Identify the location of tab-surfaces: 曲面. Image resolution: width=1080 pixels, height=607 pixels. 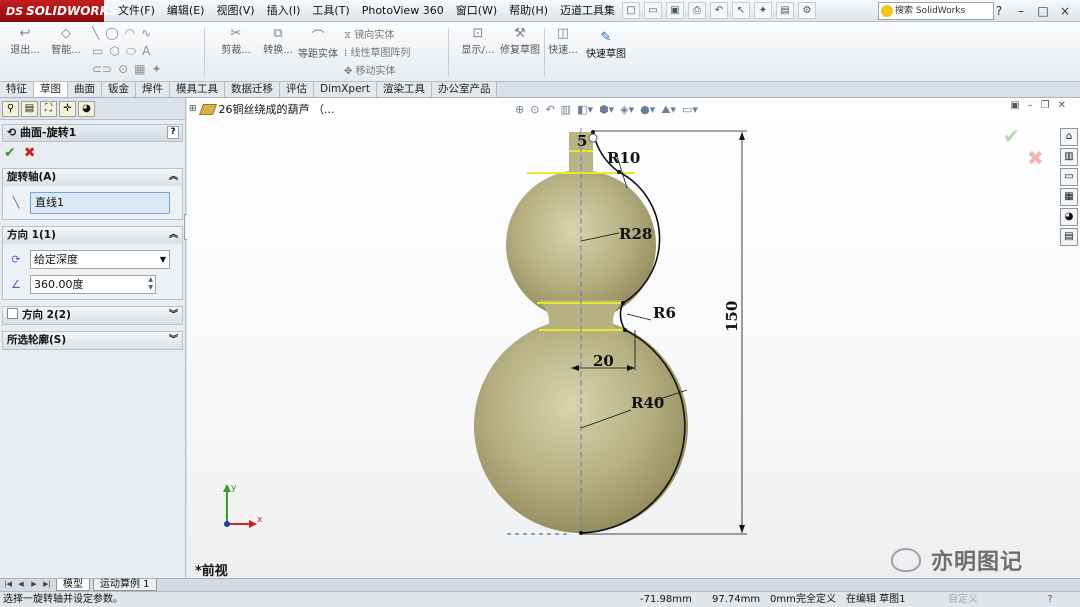
(85, 89).